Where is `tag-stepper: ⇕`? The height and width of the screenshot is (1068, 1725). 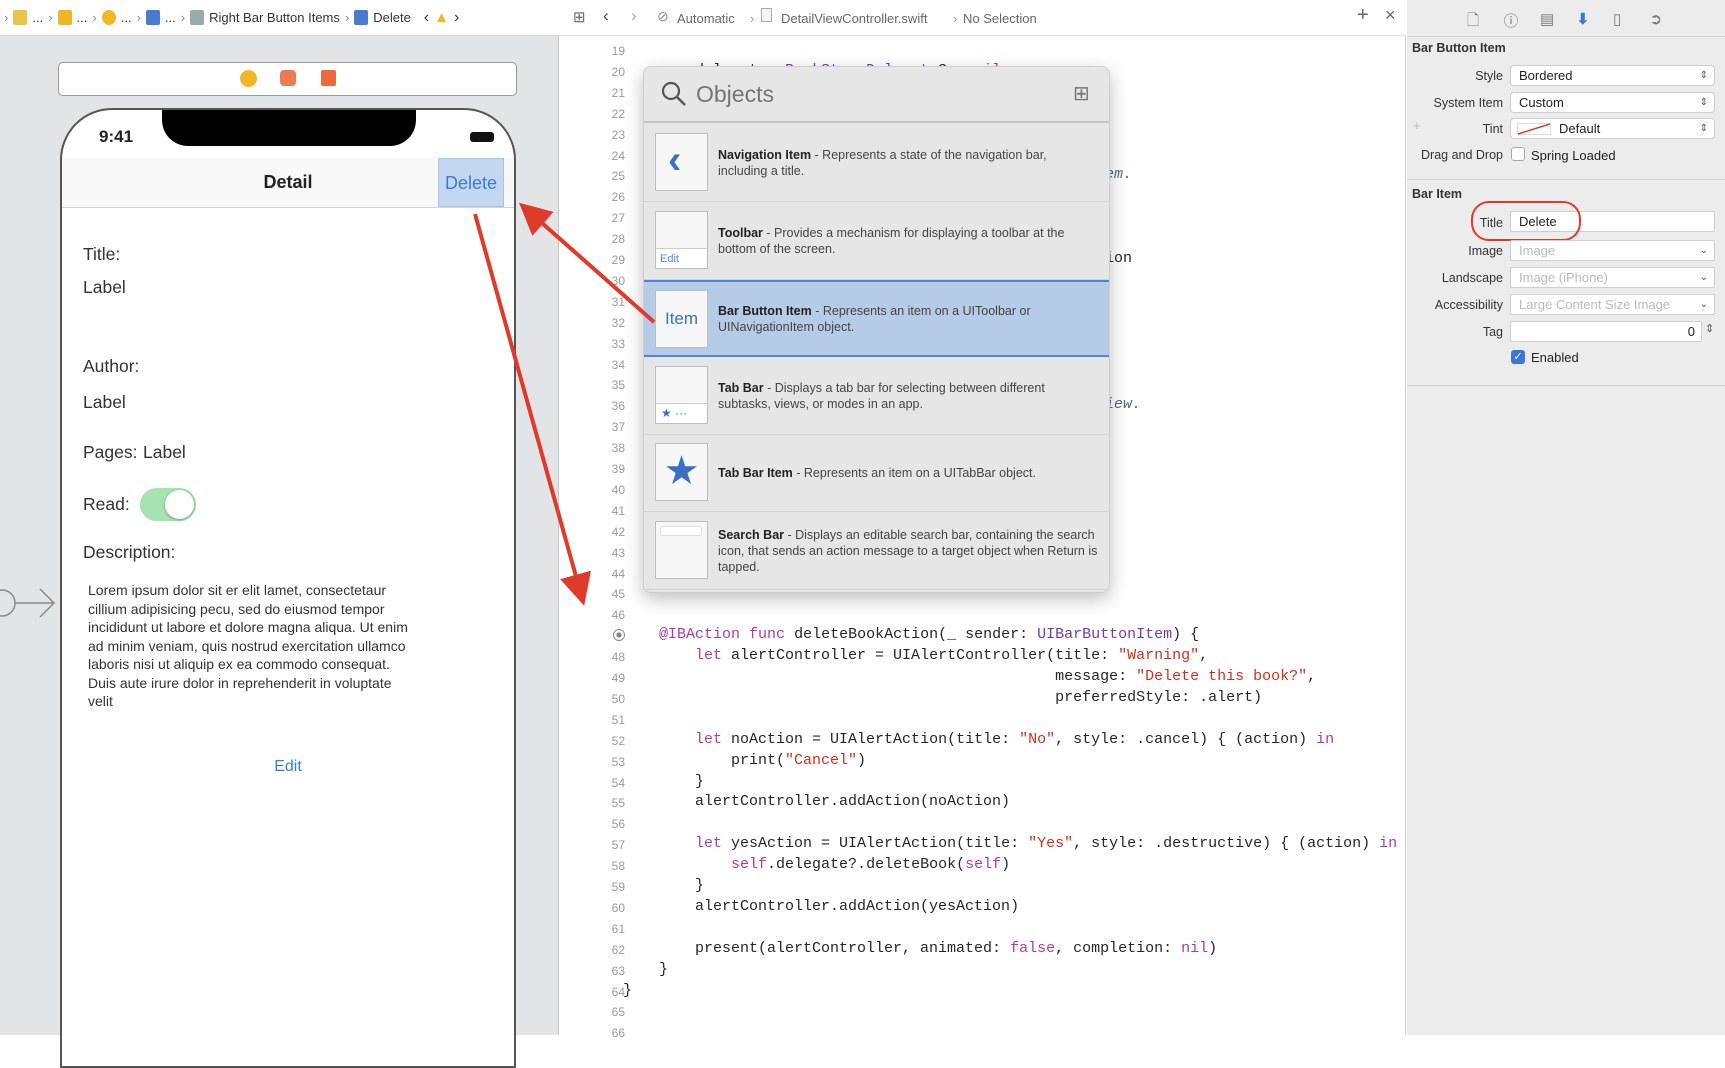
tag-stepper: ⇕ is located at coordinates (1709, 328).